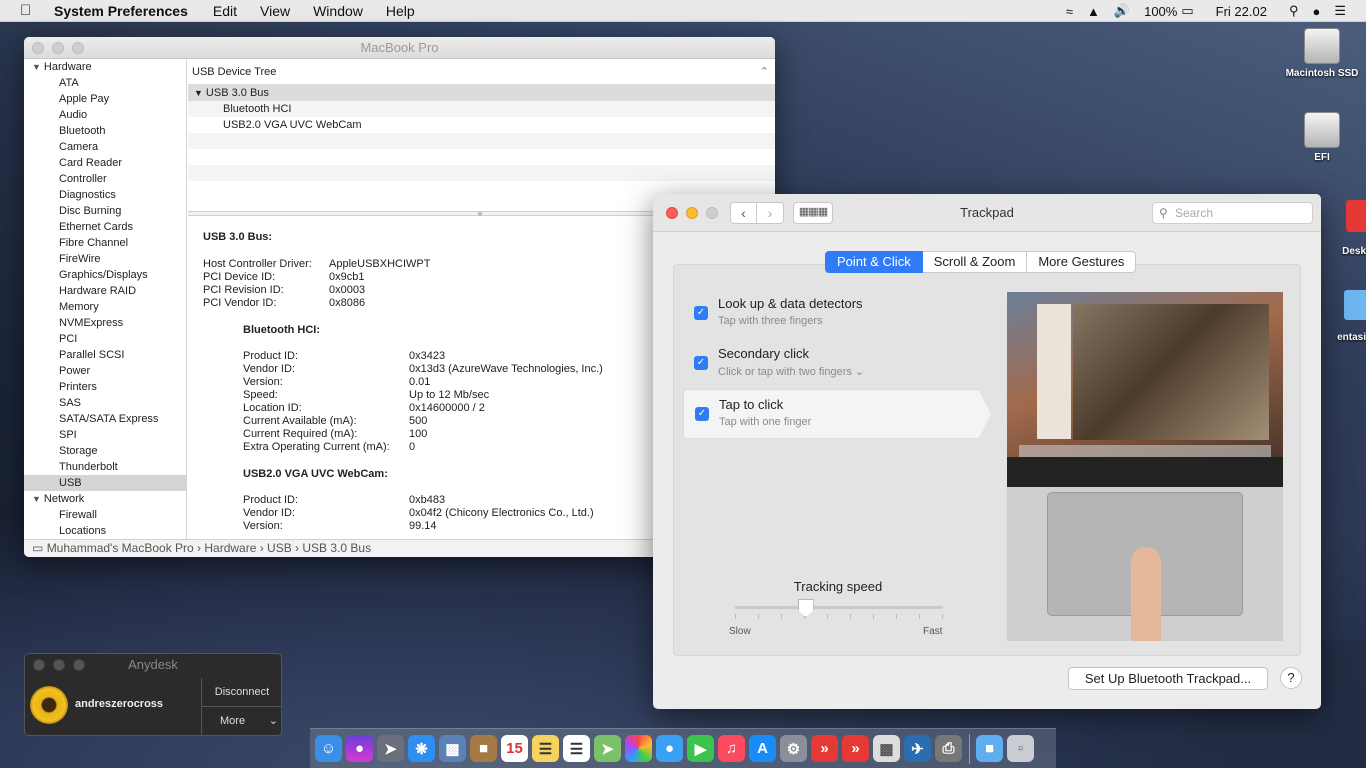 This screenshot has height=768, width=1366. I want to click on sidebar-item-ata: ATA, so click(105, 83).